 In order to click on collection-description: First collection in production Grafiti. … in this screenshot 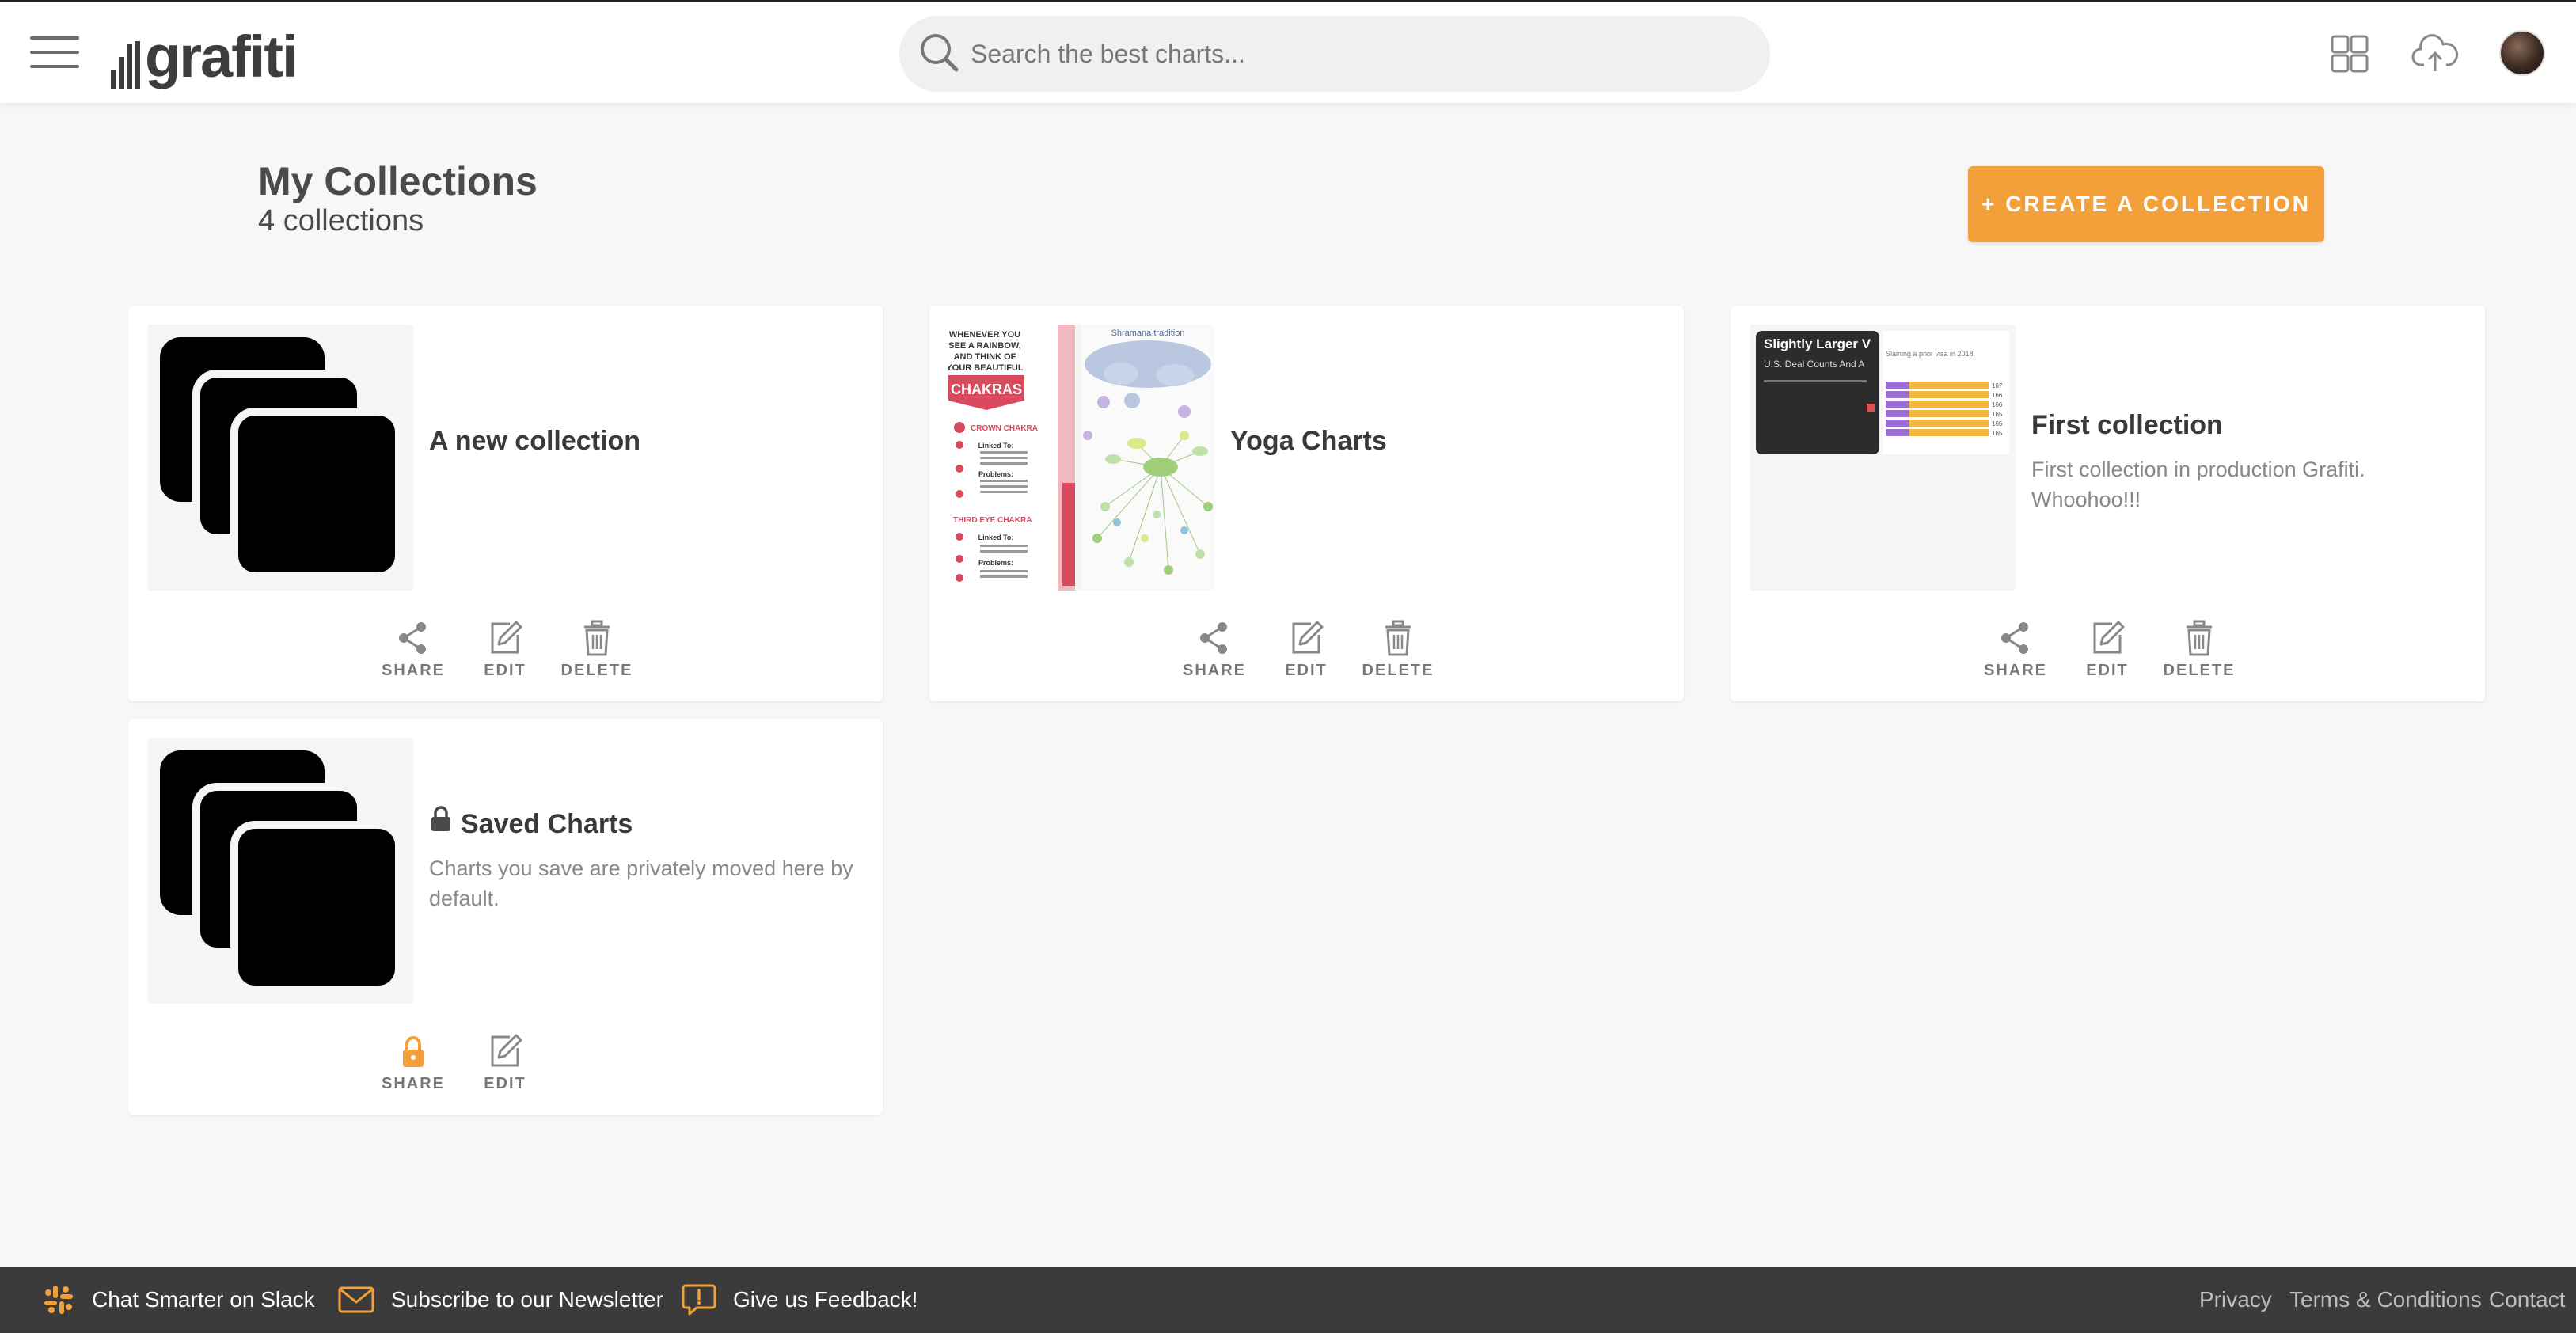, I will do `click(2198, 485)`.